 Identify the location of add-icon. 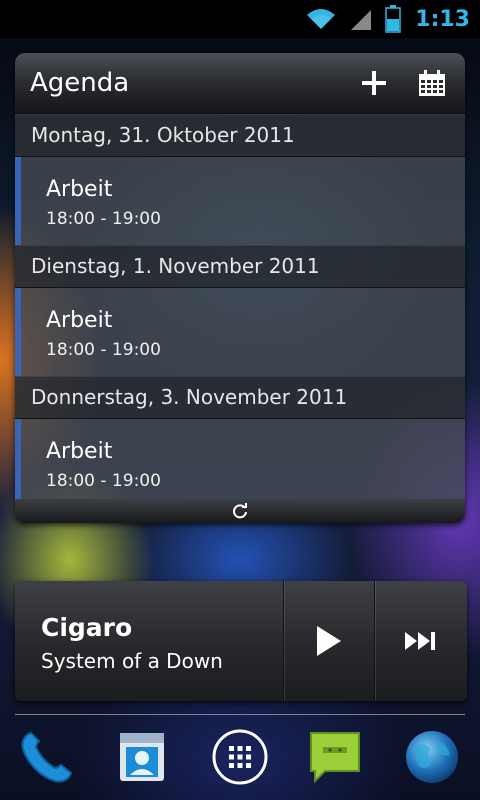
(374, 83).